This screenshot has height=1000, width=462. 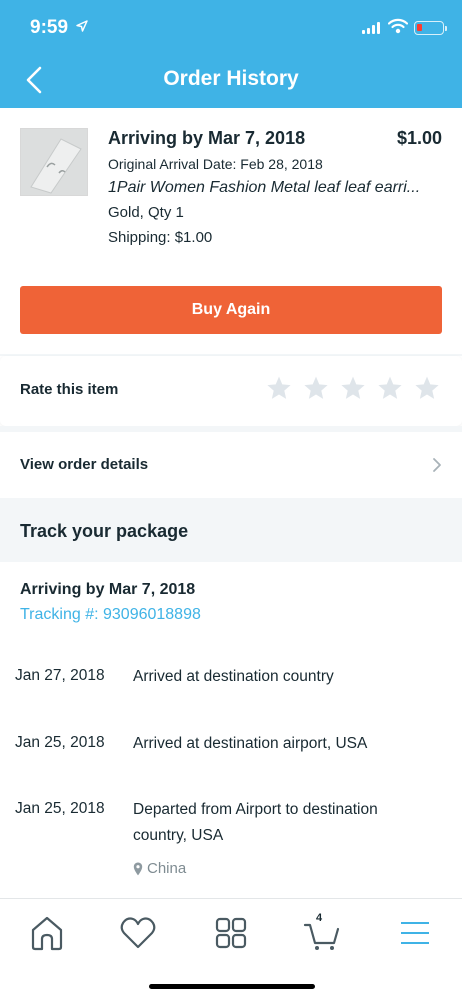 I want to click on star-rating, so click(x=353, y=388).